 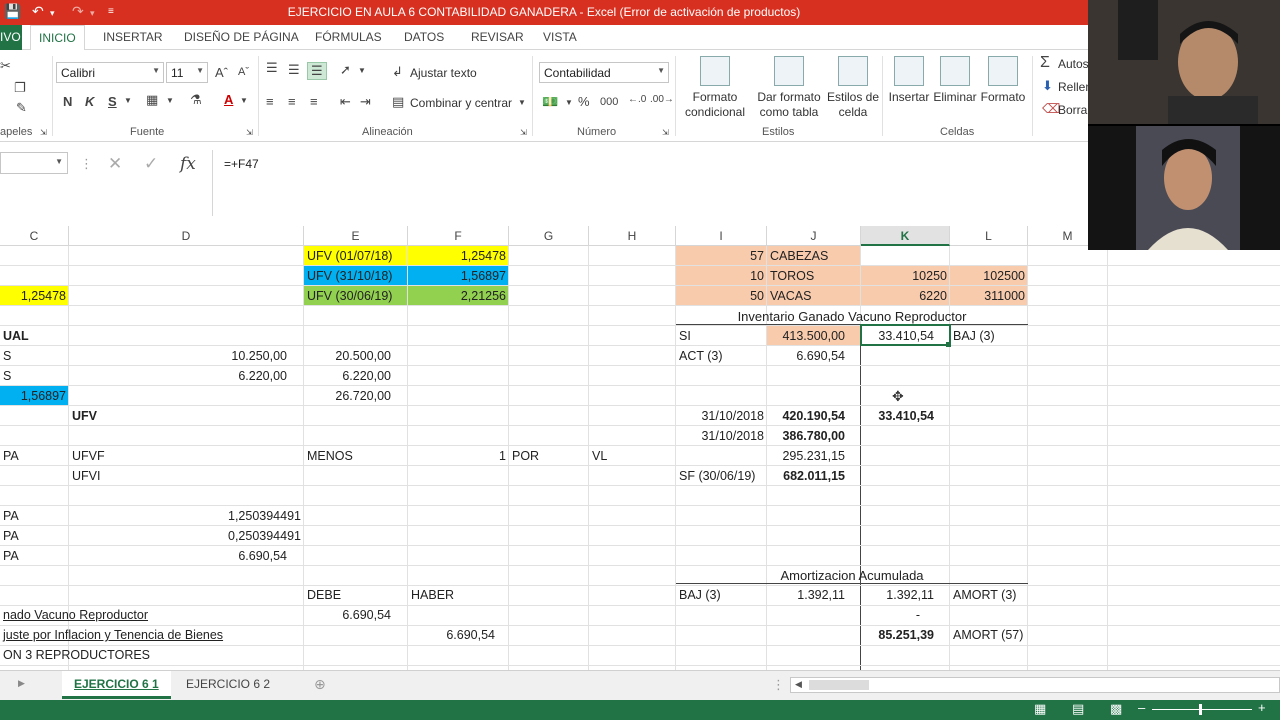 I want to click on cell-e11: MENOS, so click(x=356, y=456).